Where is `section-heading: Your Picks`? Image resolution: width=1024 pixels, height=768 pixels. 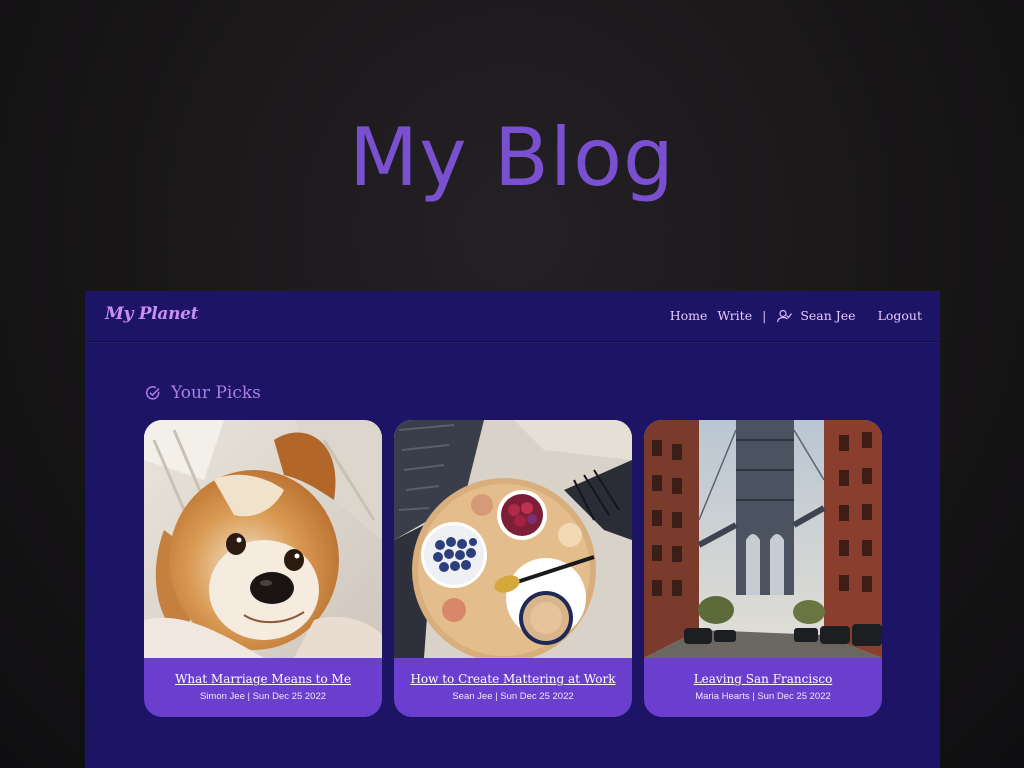 section-heading: Your Picks is located at coordinates (203, 393).